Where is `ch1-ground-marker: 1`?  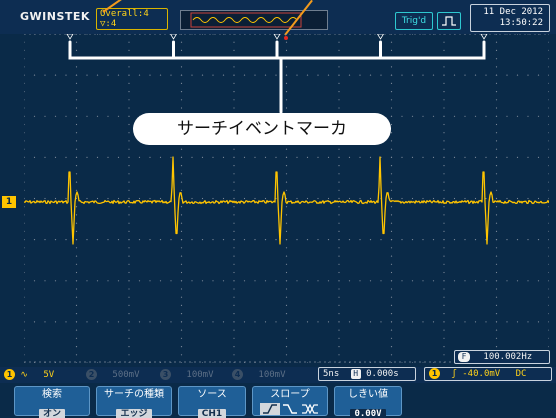
ch1-ground-marker: 1 is located at coordinates (9, 202).